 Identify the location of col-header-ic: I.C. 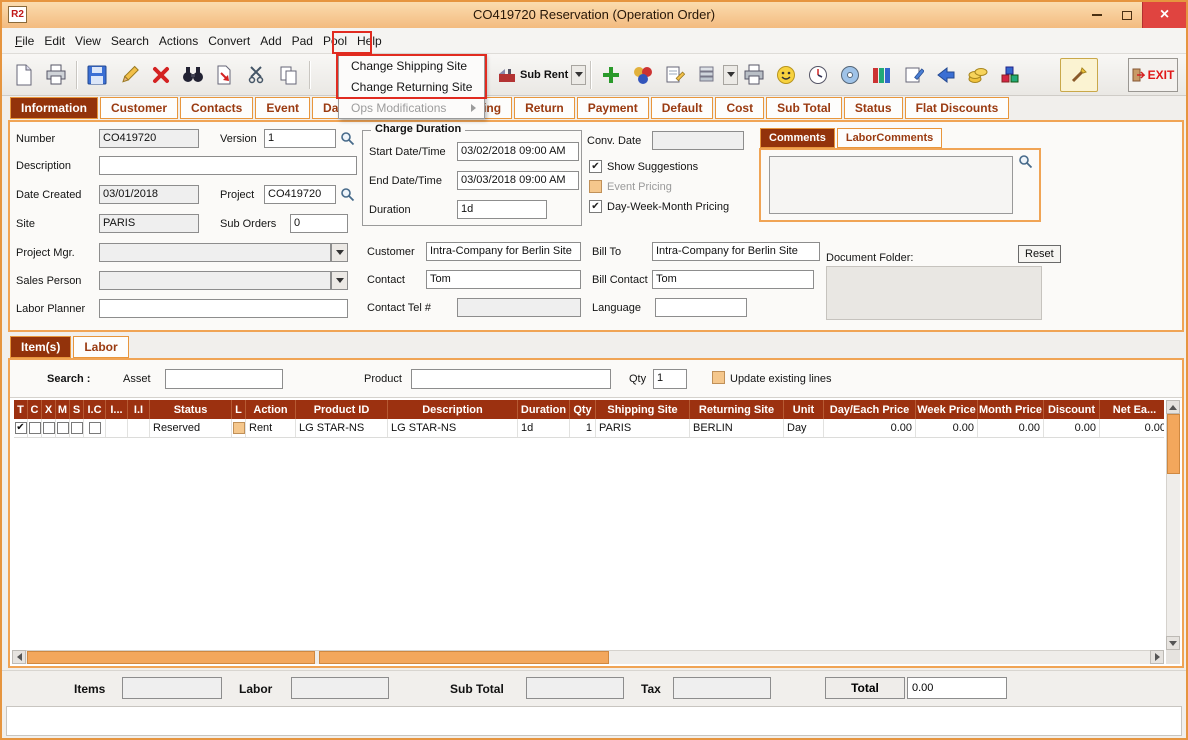
(95, 409).